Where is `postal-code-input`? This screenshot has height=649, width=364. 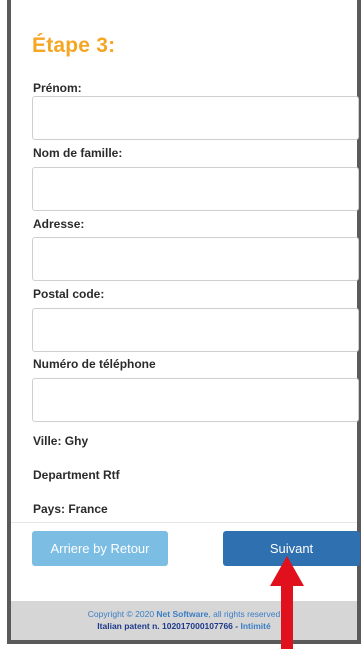
postal-code-input is located at coordinates (195, 330).